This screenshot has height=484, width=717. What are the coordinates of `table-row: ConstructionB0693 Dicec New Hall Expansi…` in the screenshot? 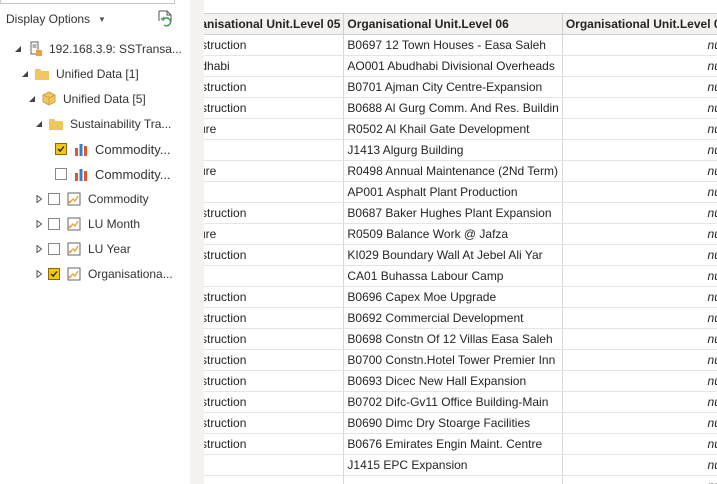 It's located at (460, 381).